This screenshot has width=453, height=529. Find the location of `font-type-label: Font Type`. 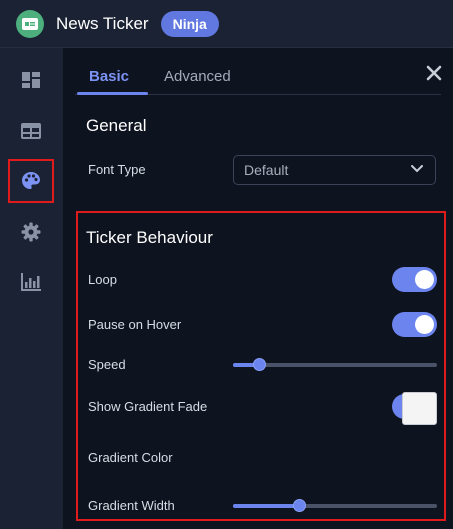

font-type-label: Font Type is located at coordinates (117, 169).